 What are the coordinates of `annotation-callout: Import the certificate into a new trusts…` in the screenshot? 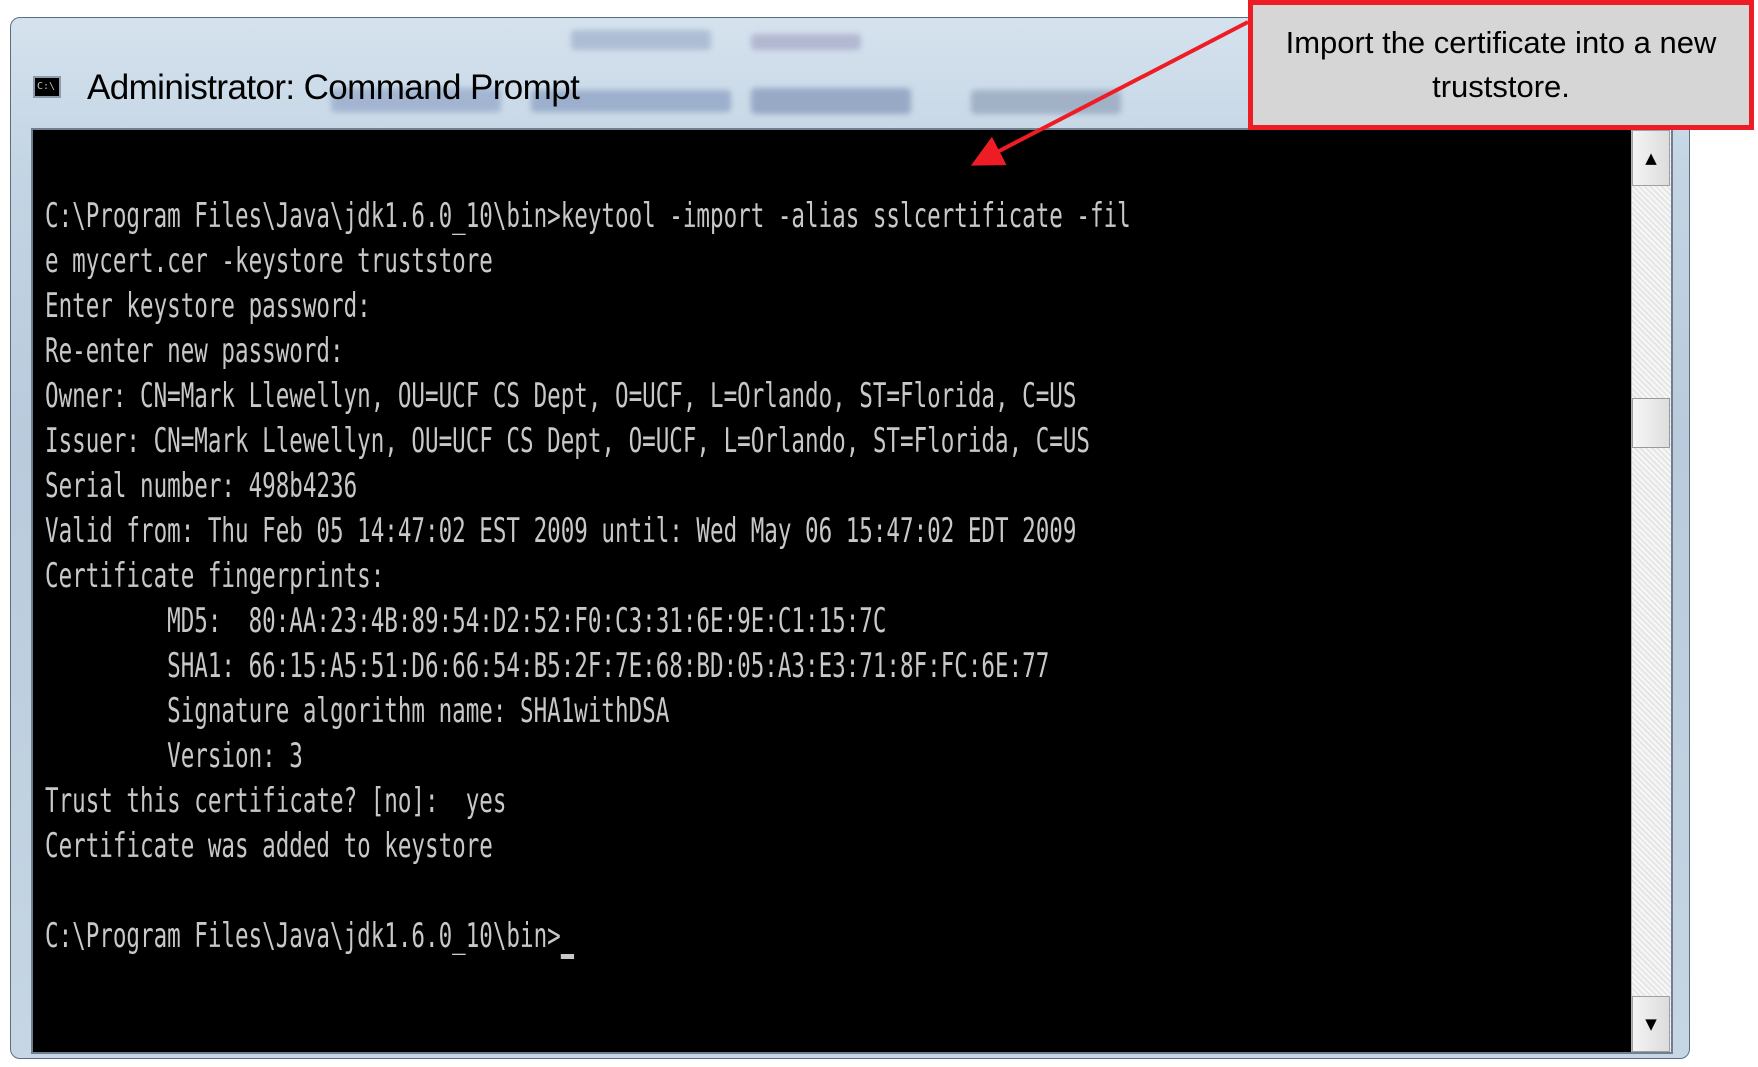 It's located at (1501, 65).